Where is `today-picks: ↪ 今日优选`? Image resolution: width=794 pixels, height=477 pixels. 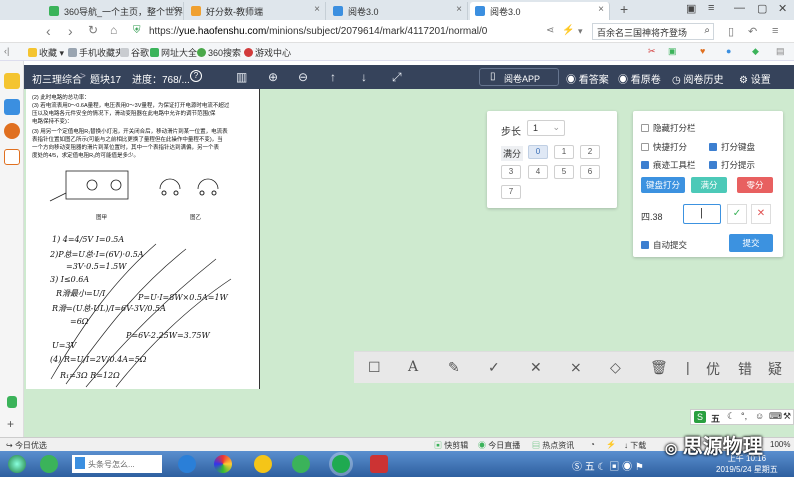 today-picks: ↪ 今日优选 is located at coordinates (26, 445).